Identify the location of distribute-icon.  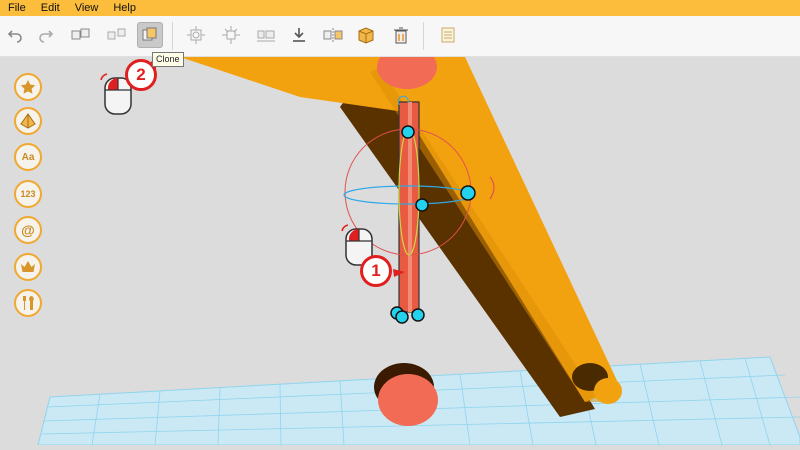
(231, 35).